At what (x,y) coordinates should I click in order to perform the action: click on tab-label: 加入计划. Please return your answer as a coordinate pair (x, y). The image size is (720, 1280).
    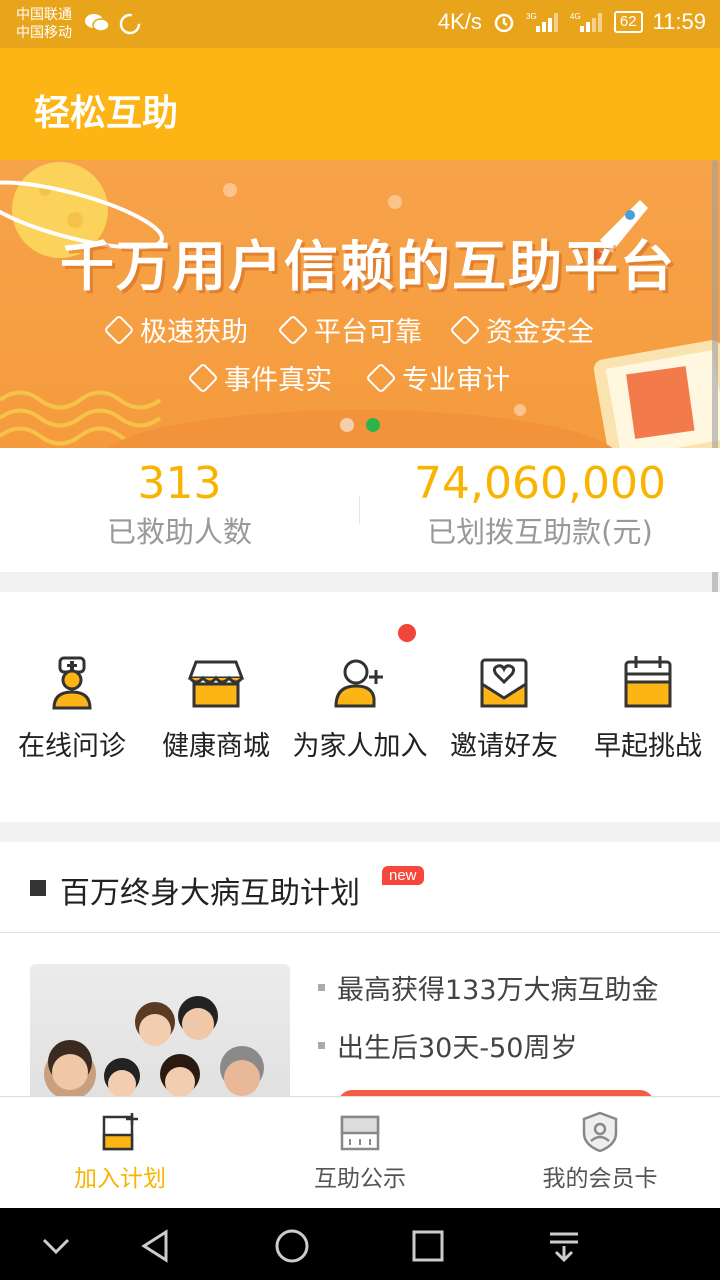
    Looking at the image, I should click on (120, 1179).